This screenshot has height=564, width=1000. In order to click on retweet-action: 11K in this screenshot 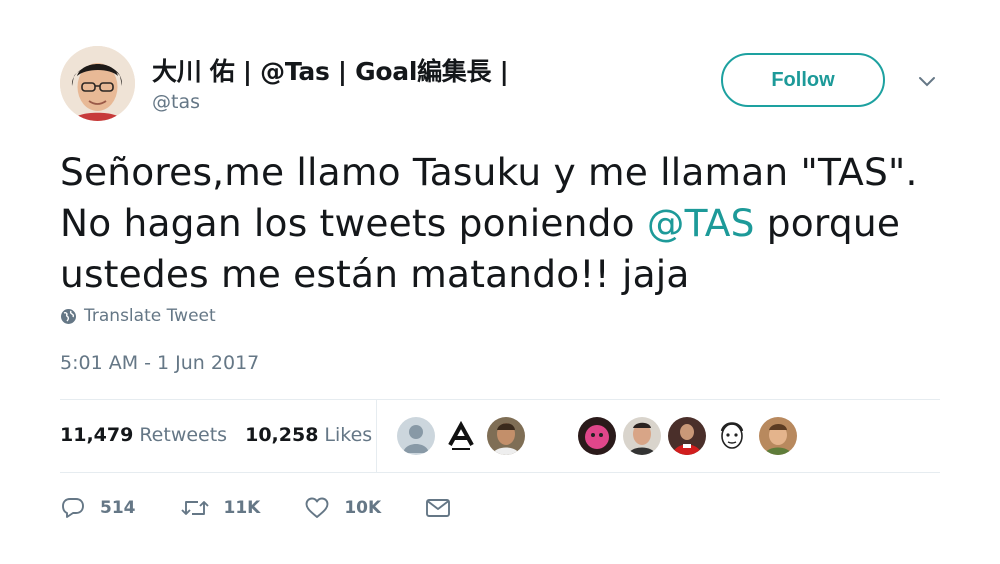, I will do `click(220, 508)`.